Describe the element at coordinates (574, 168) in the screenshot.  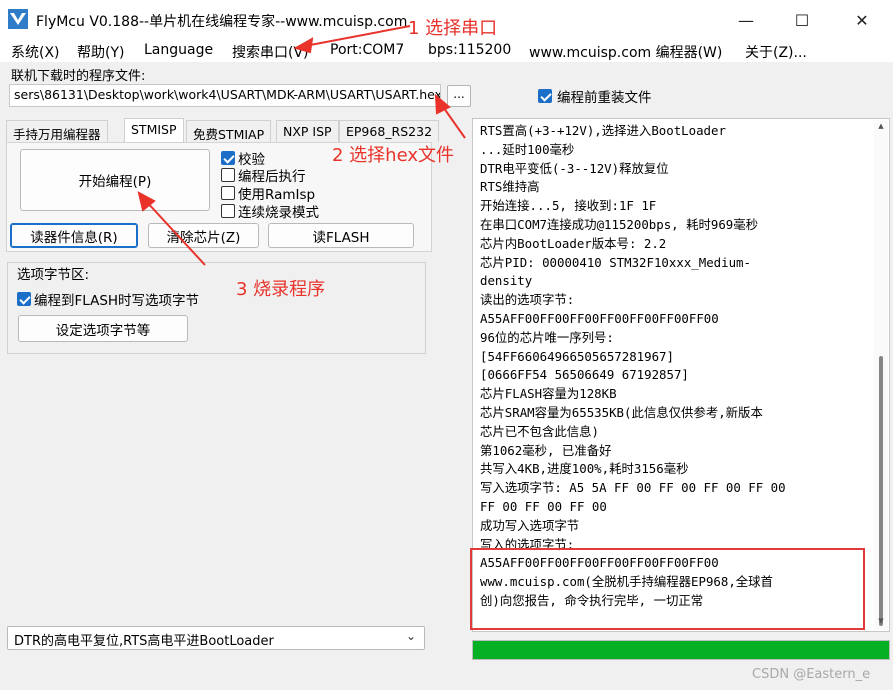
I see `log-line: DTR电平变低(-3--12V)释放复位` at that location.